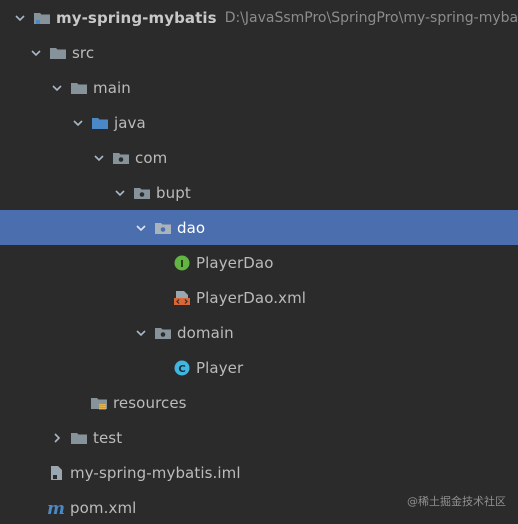 The width and height of the screenshot is (518, 524). I want to click on tree-item-label: test, so click(108, 437).